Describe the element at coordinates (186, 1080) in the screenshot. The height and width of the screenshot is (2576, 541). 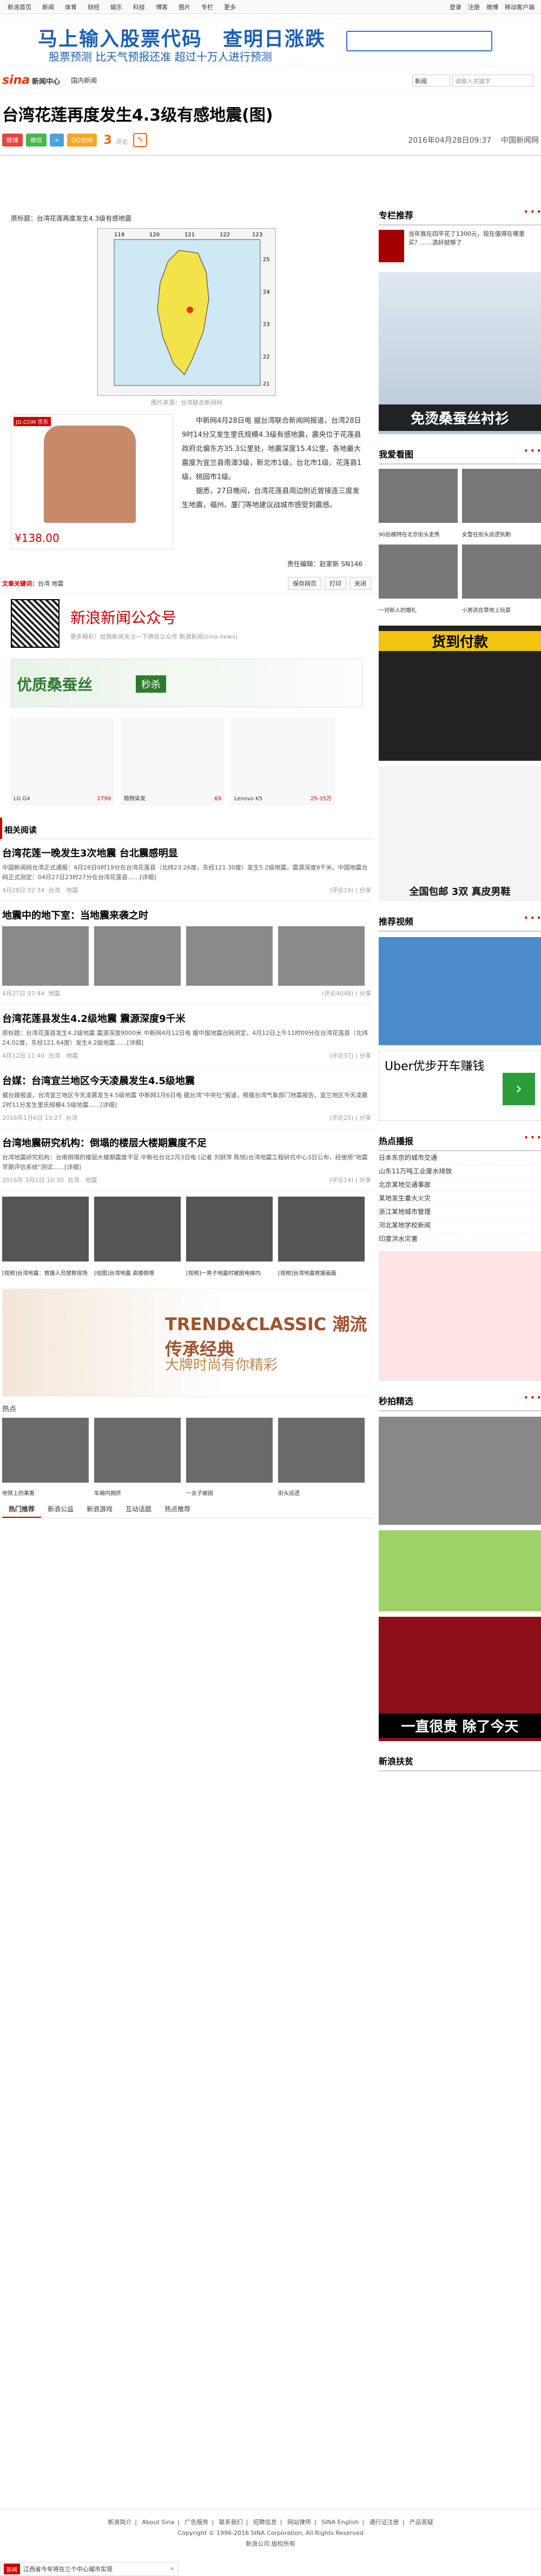
I see `news-headline: 台媒：台湾宜兰地区今天凌晨发生4.5级地震` at that location.